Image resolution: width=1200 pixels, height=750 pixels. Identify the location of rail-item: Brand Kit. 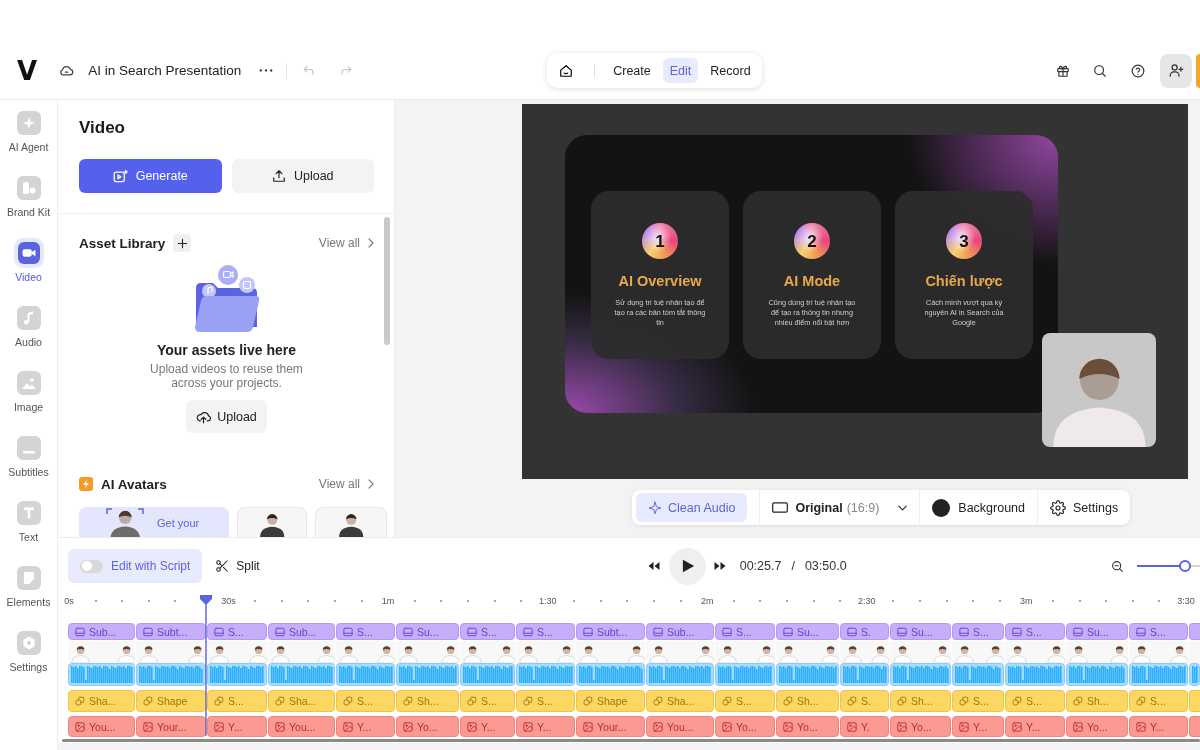
(28, 205).